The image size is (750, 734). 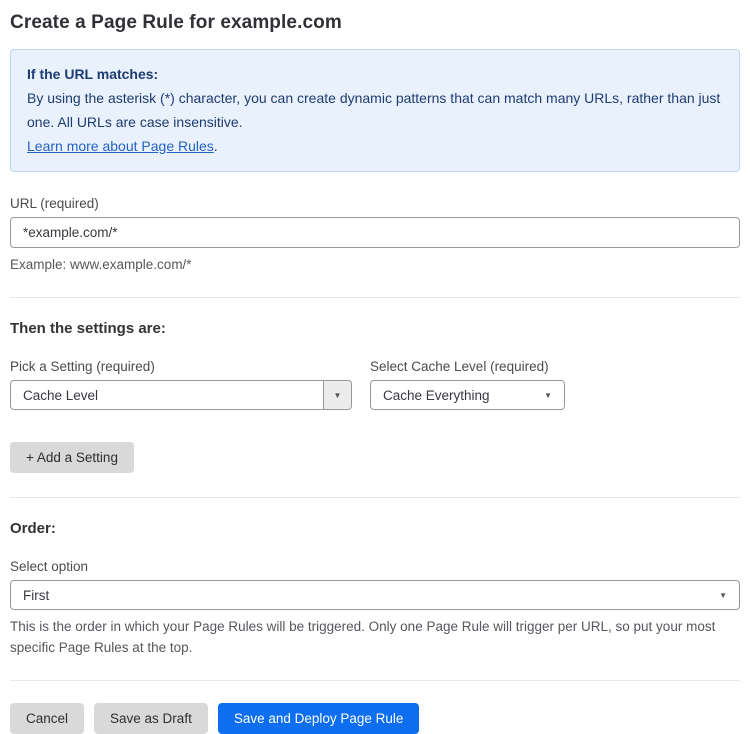 What do you see at coordinates (215, 146) in the screenshot?
I see `link-suffix: .` at bounding box center [215, 146].